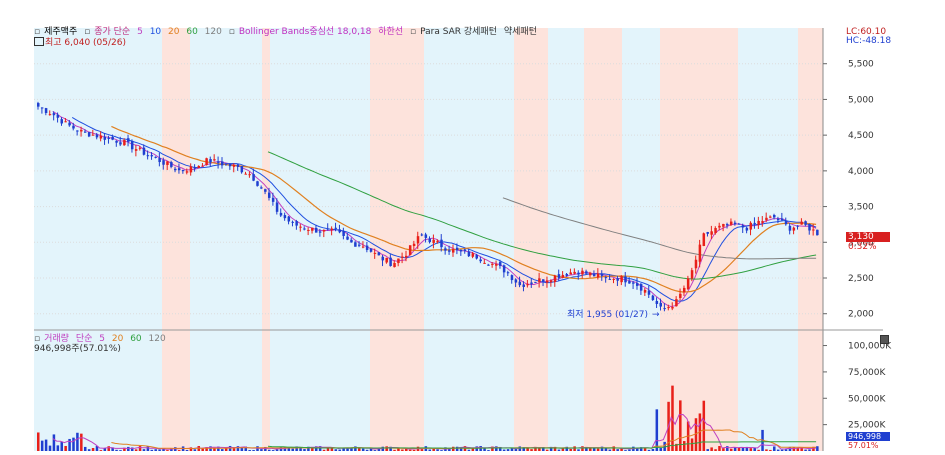 Image resolution: width=945 pixels, height=455 pixels. I want to click on volume-ma-label: 단순, so click(84, 339).